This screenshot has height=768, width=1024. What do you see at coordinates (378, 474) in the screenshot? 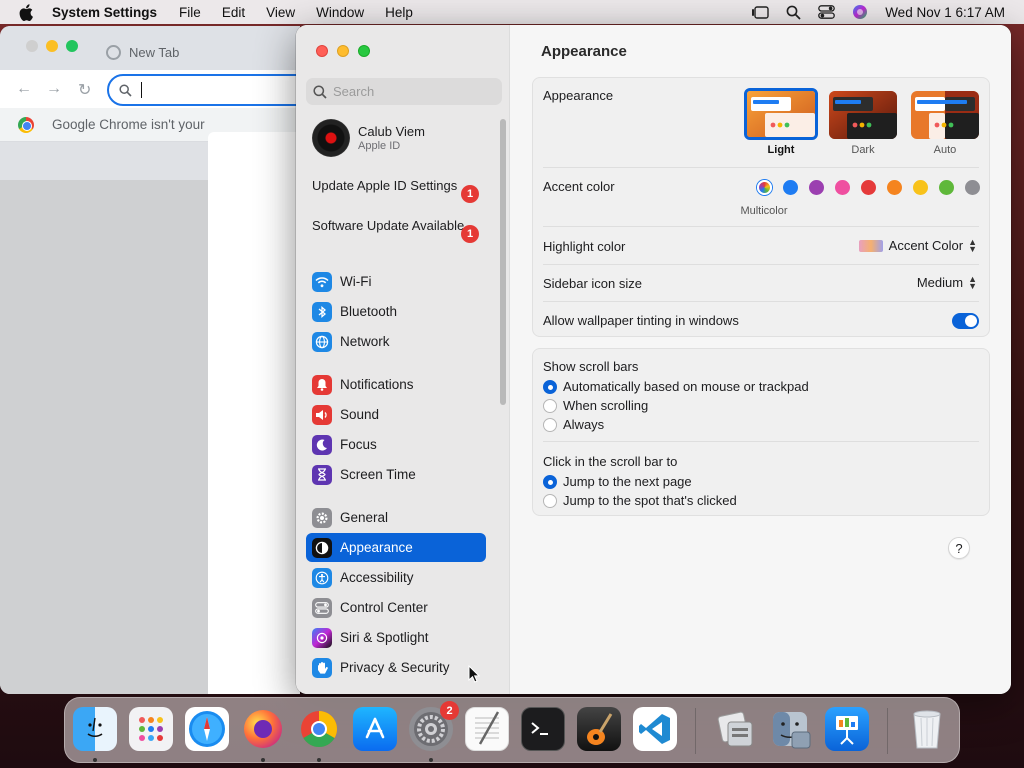
I see `sidebar-item-label: Screen Time` at bounding box center [378, 474].